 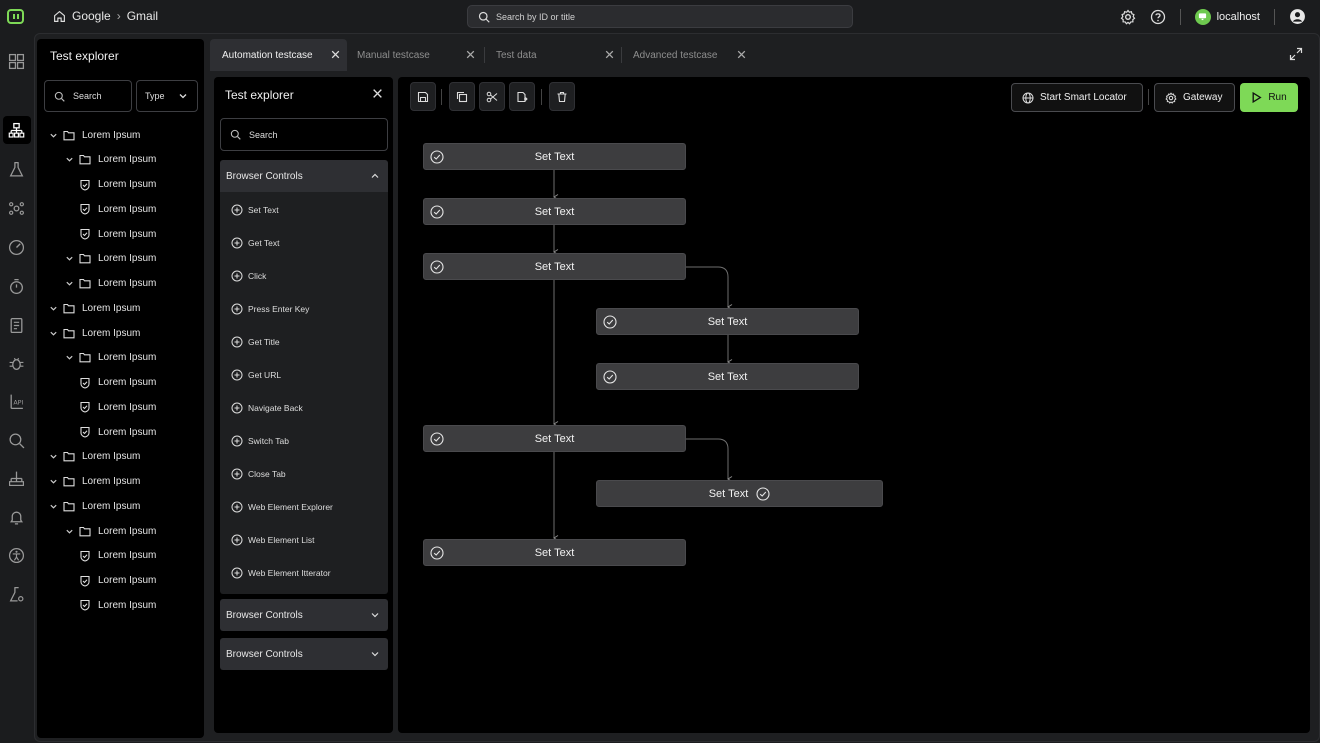 I want to click on palette-action-item: Get Text, so click(x=255, y=243).